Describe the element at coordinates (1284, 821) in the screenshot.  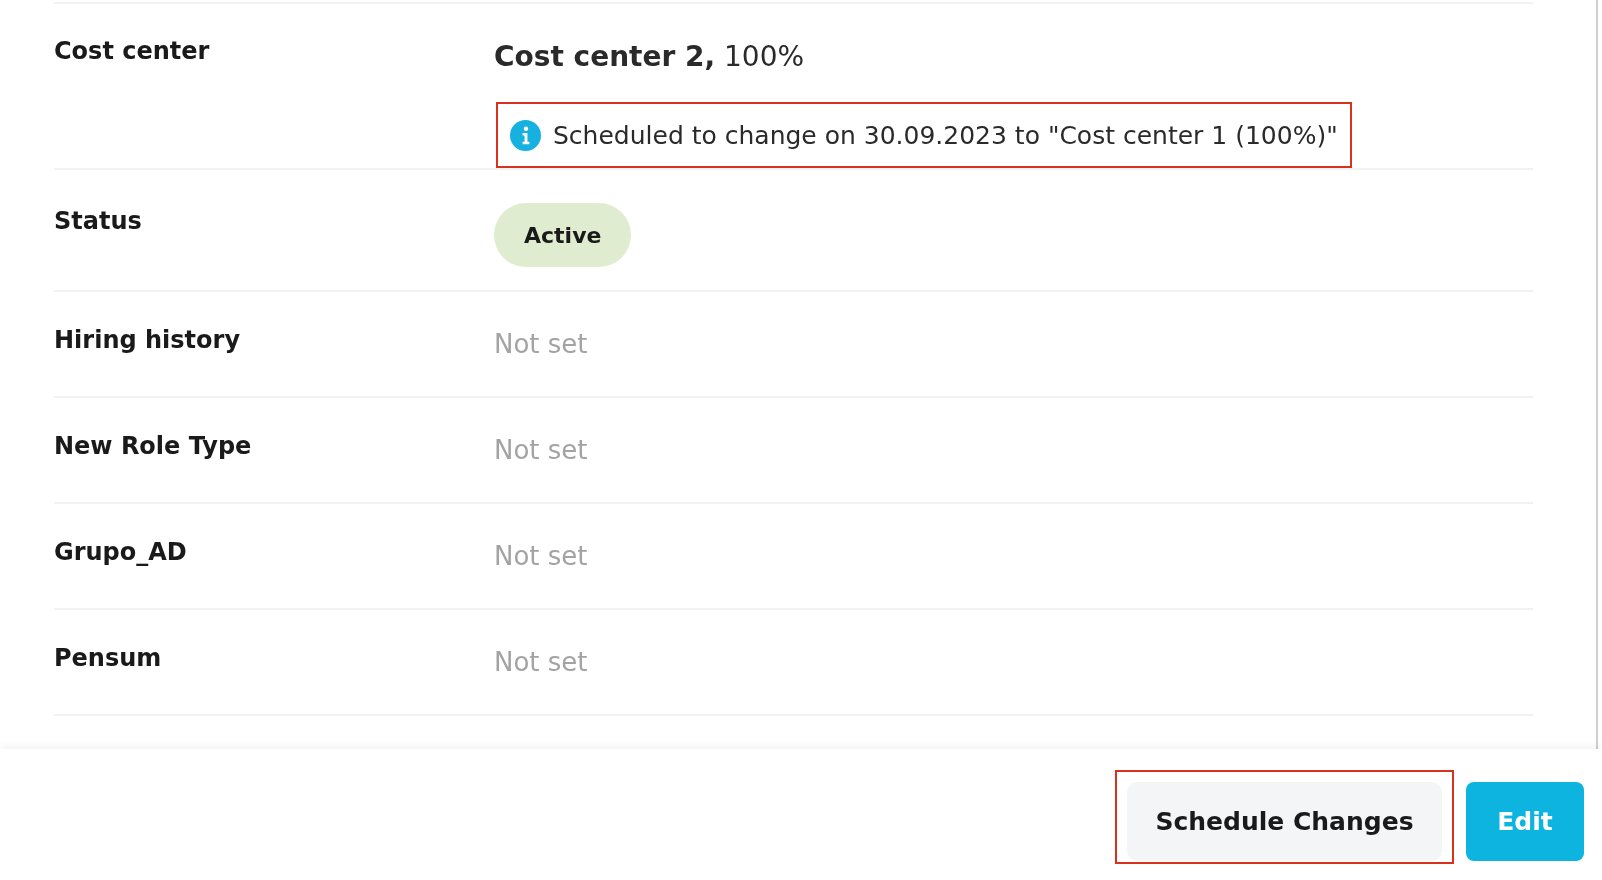
I see `schedule-button: Schedule Changes` at that location.